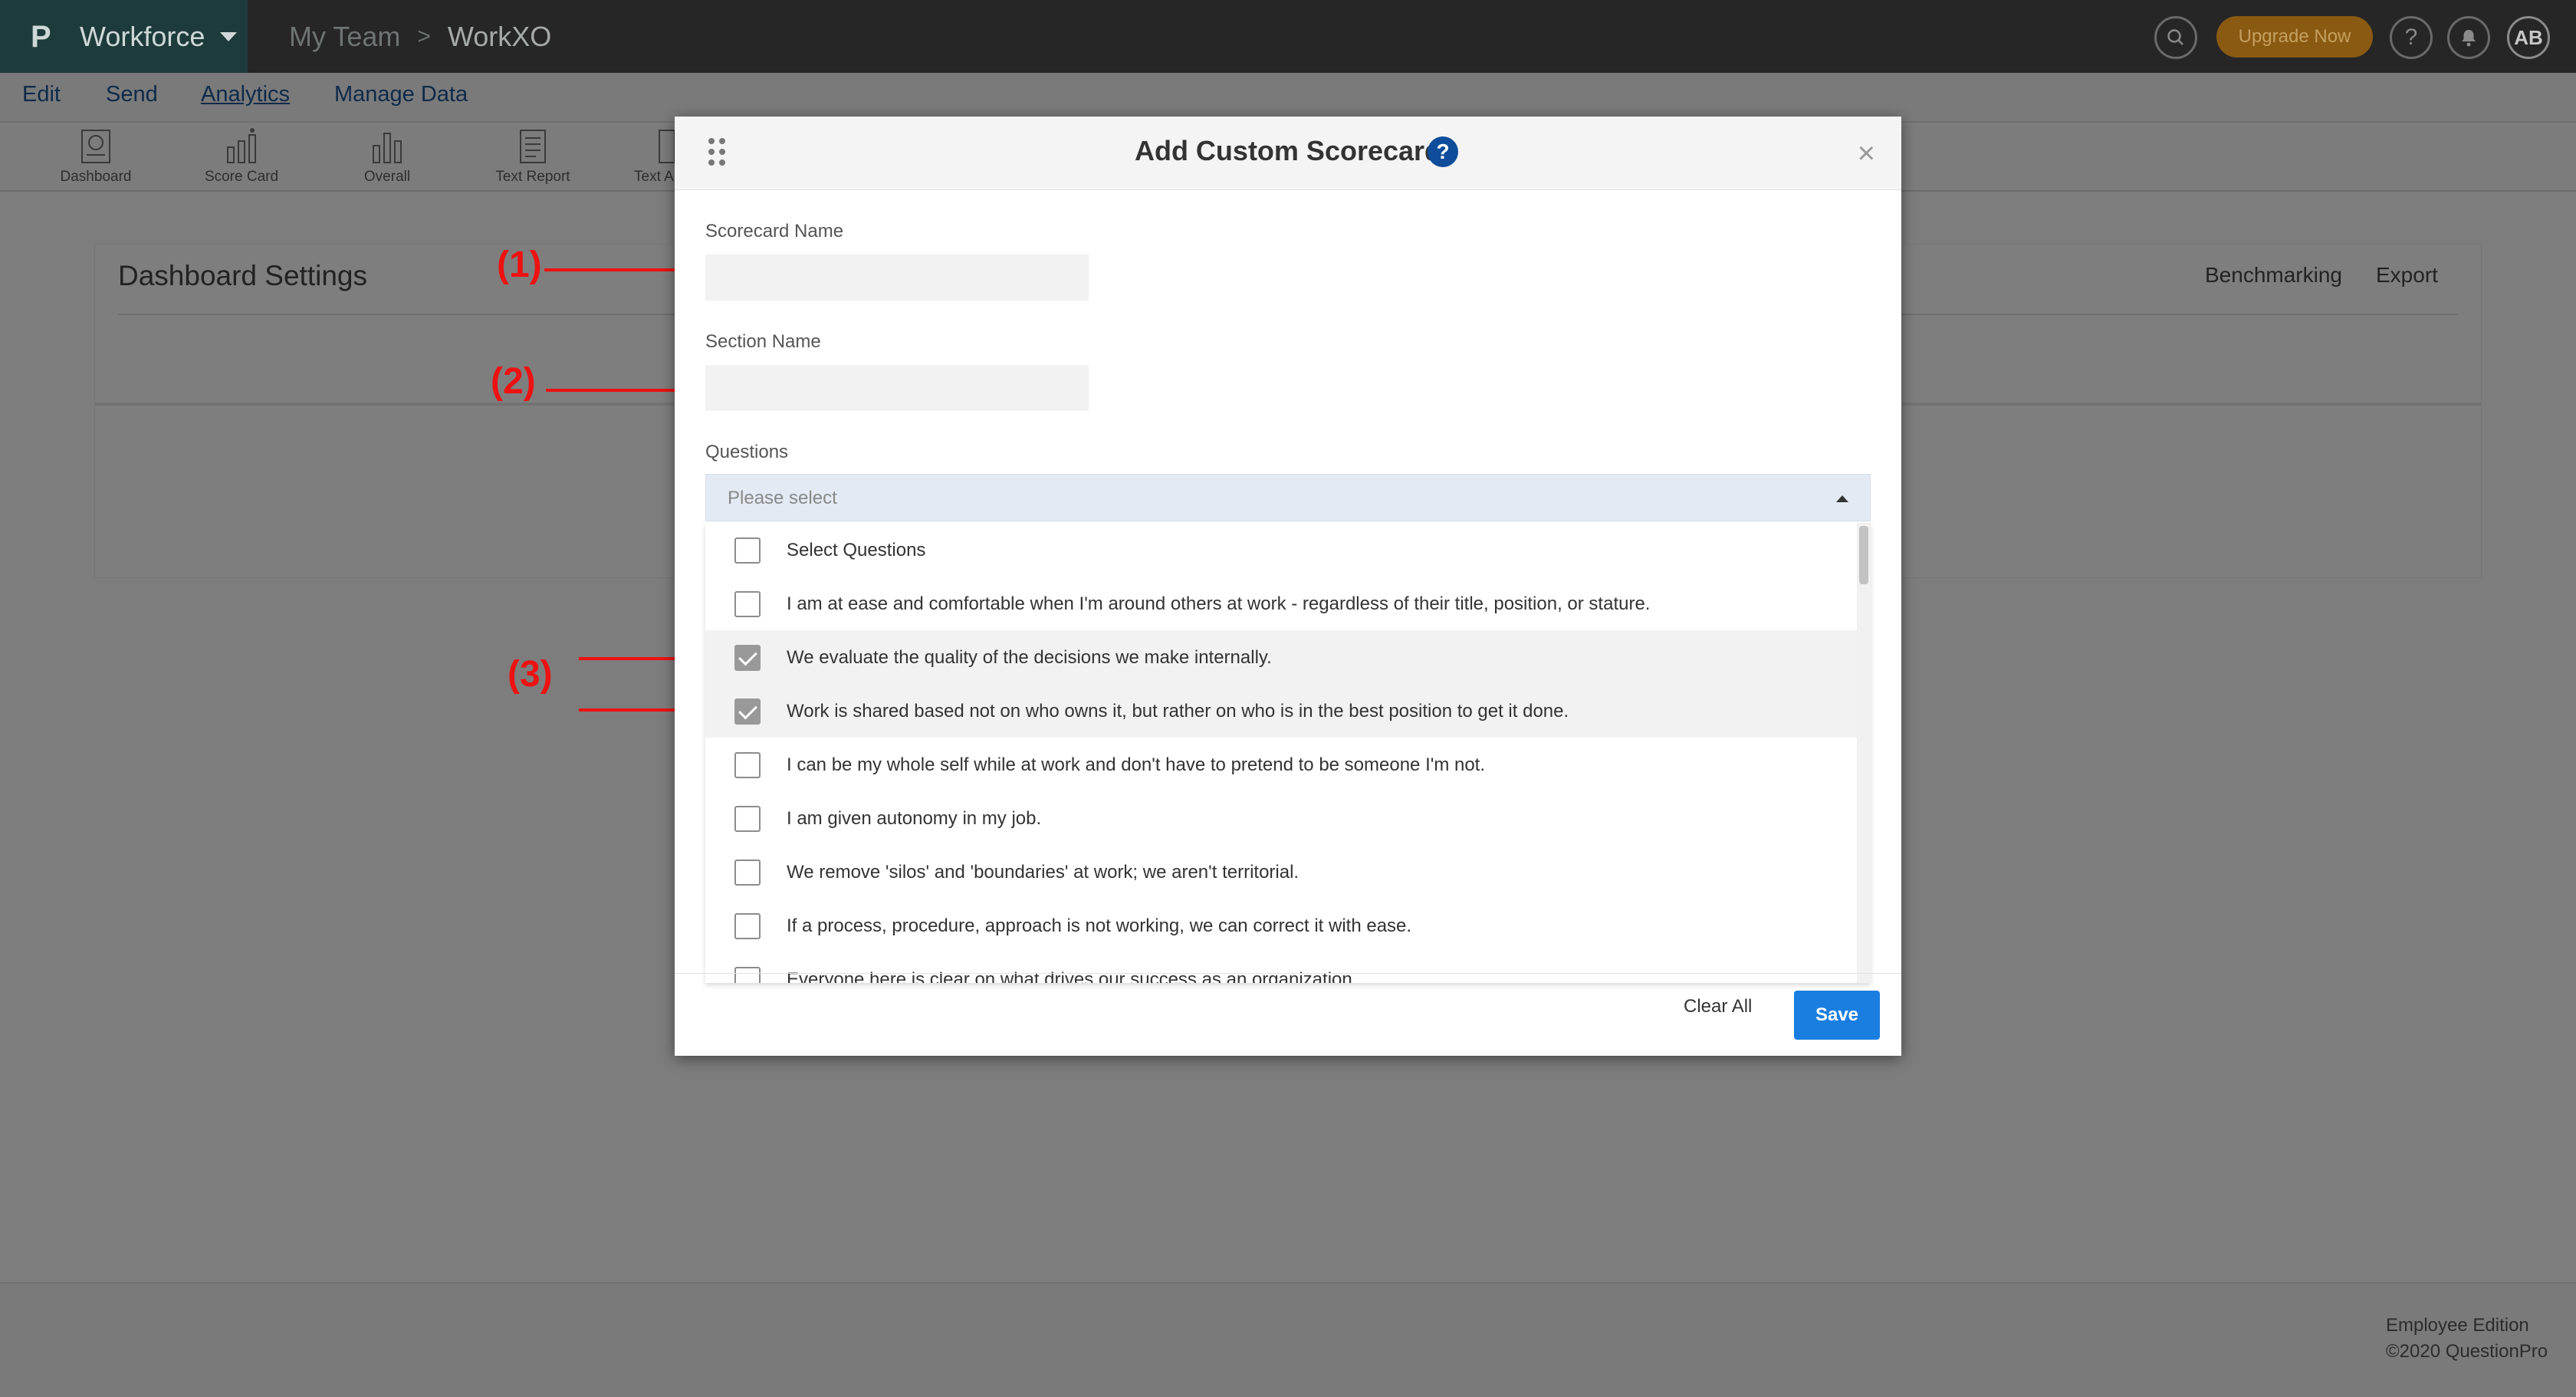 The height and width of the screenshot is (1397, 2576). I want to click on bar-chart-icon, so click(388, 148).